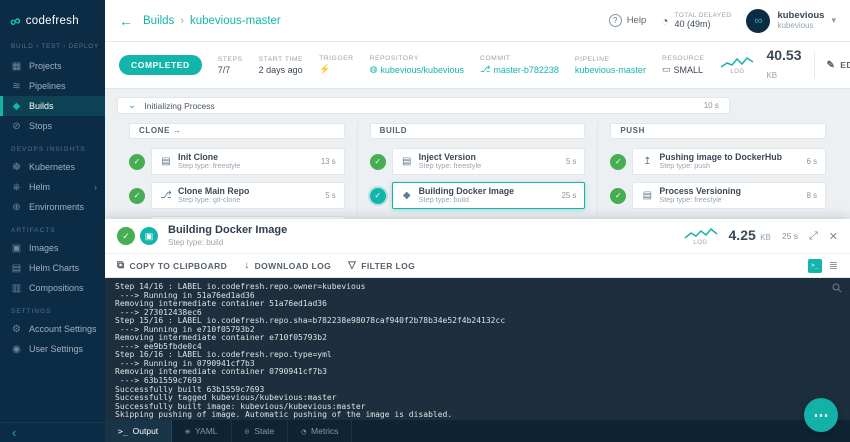  I want to click on tab-yaml: ≡ YAML, so click(202, 431).